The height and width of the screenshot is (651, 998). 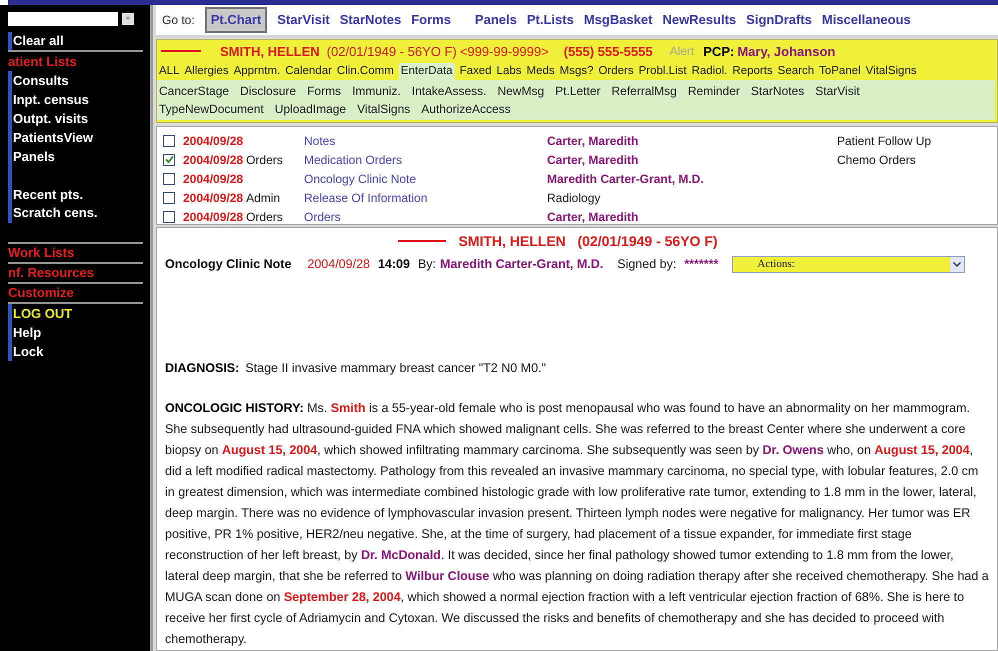 What do you see at coordinates (51, 273) in the screenshot?
I see `section-link: nf. Resources` at bounding box center [51, 273].